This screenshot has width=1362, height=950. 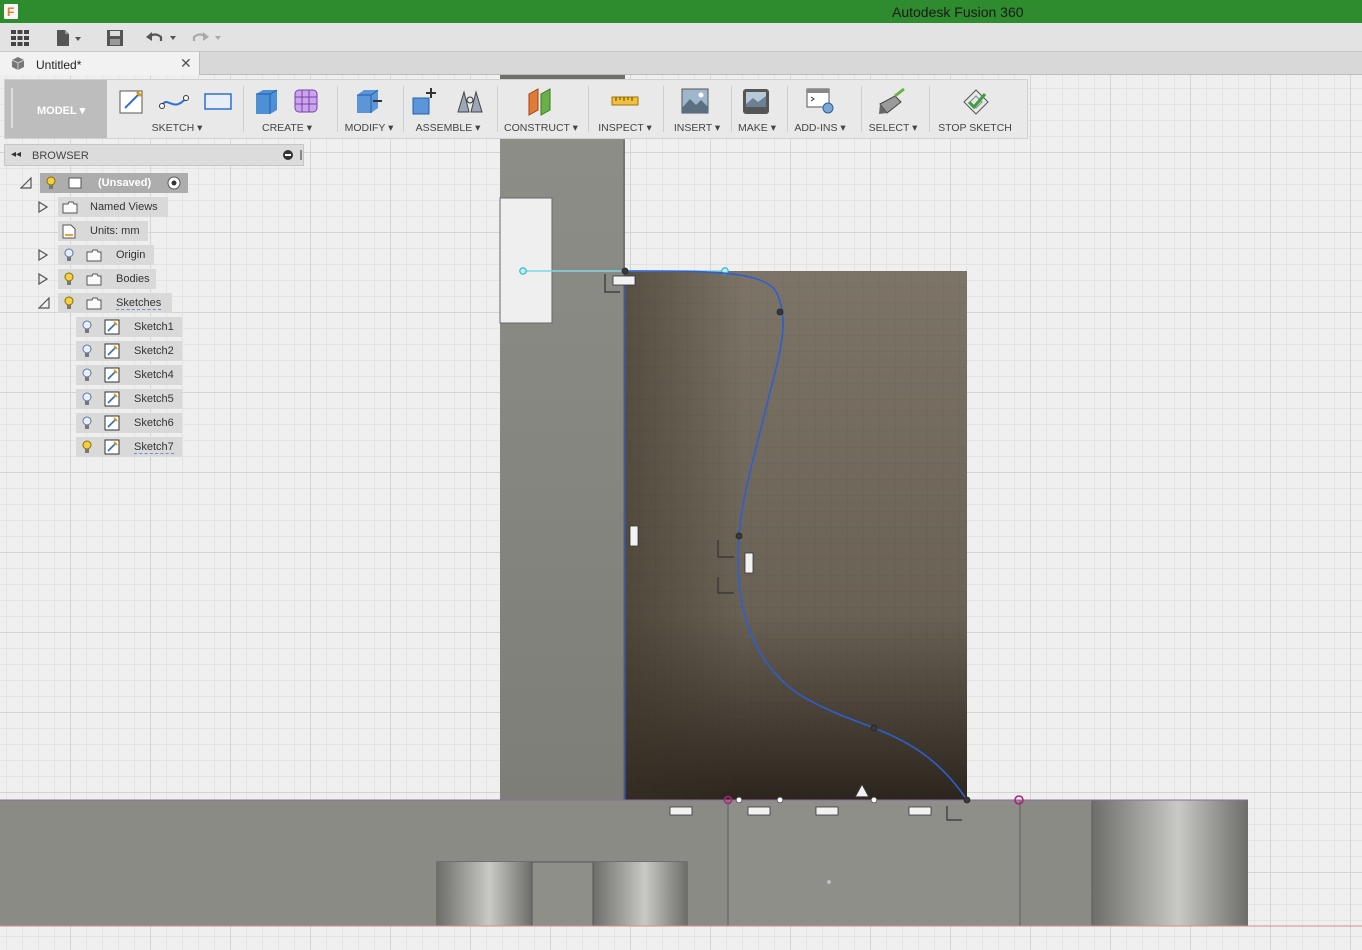 I want to click on inspect-menu-label: INSPECT ▾, so click(x=625, y=128).